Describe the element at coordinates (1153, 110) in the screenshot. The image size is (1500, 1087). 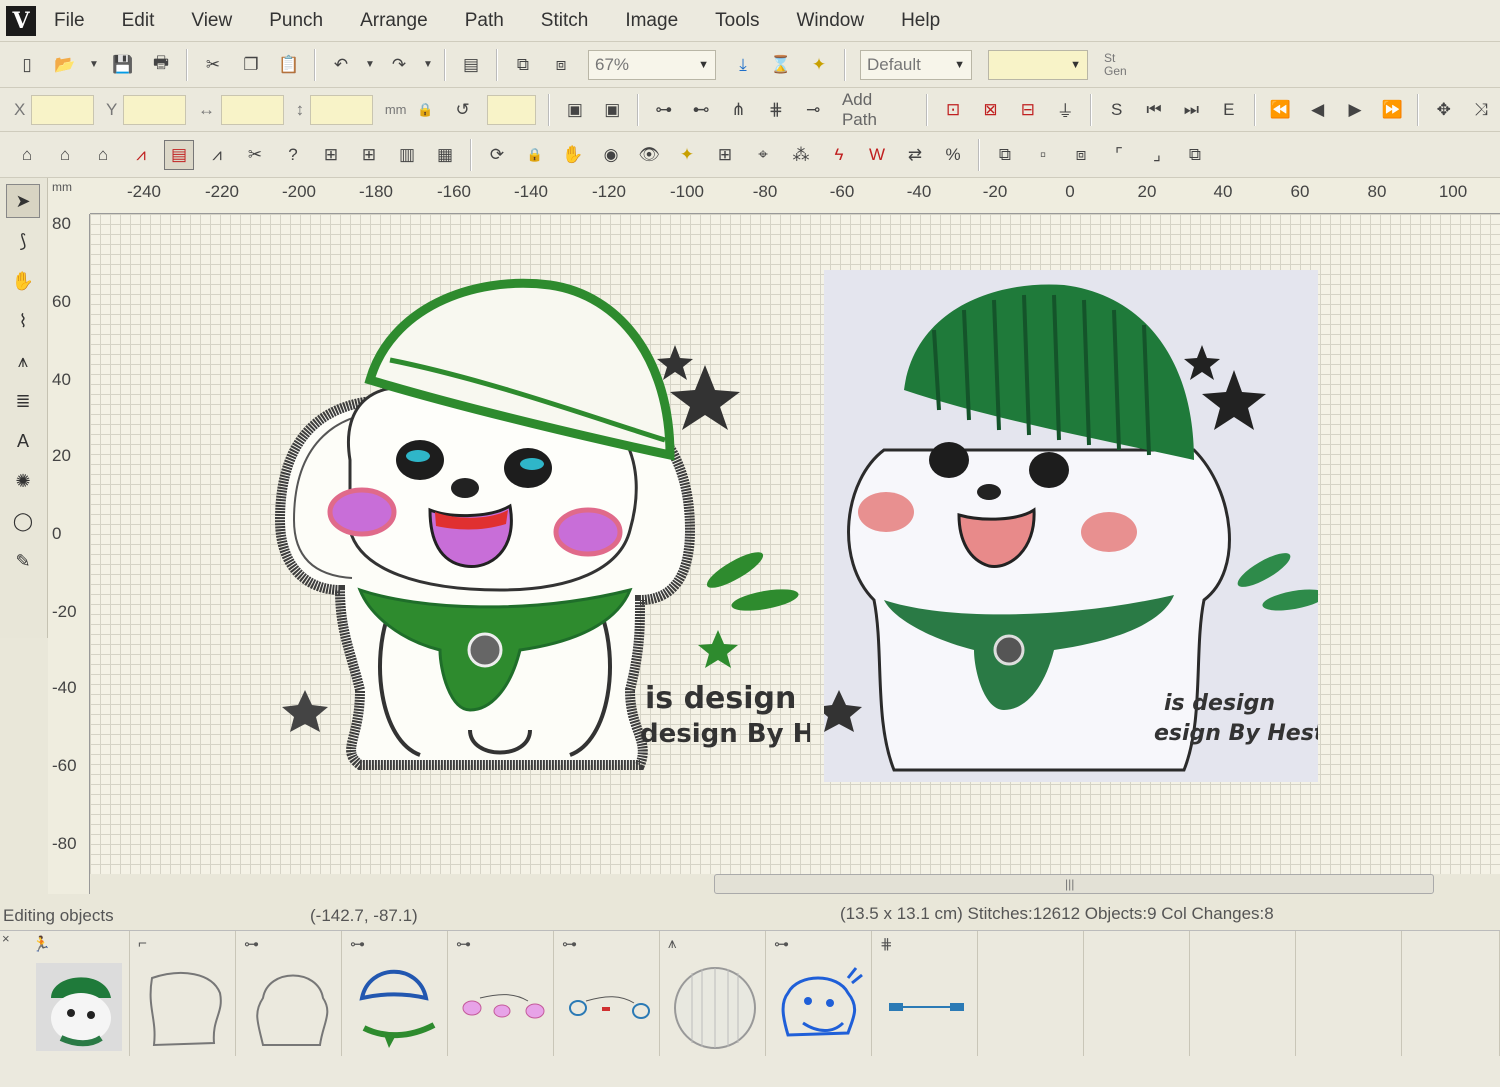
I see `first-stitch-icon: ⏮` at that location.